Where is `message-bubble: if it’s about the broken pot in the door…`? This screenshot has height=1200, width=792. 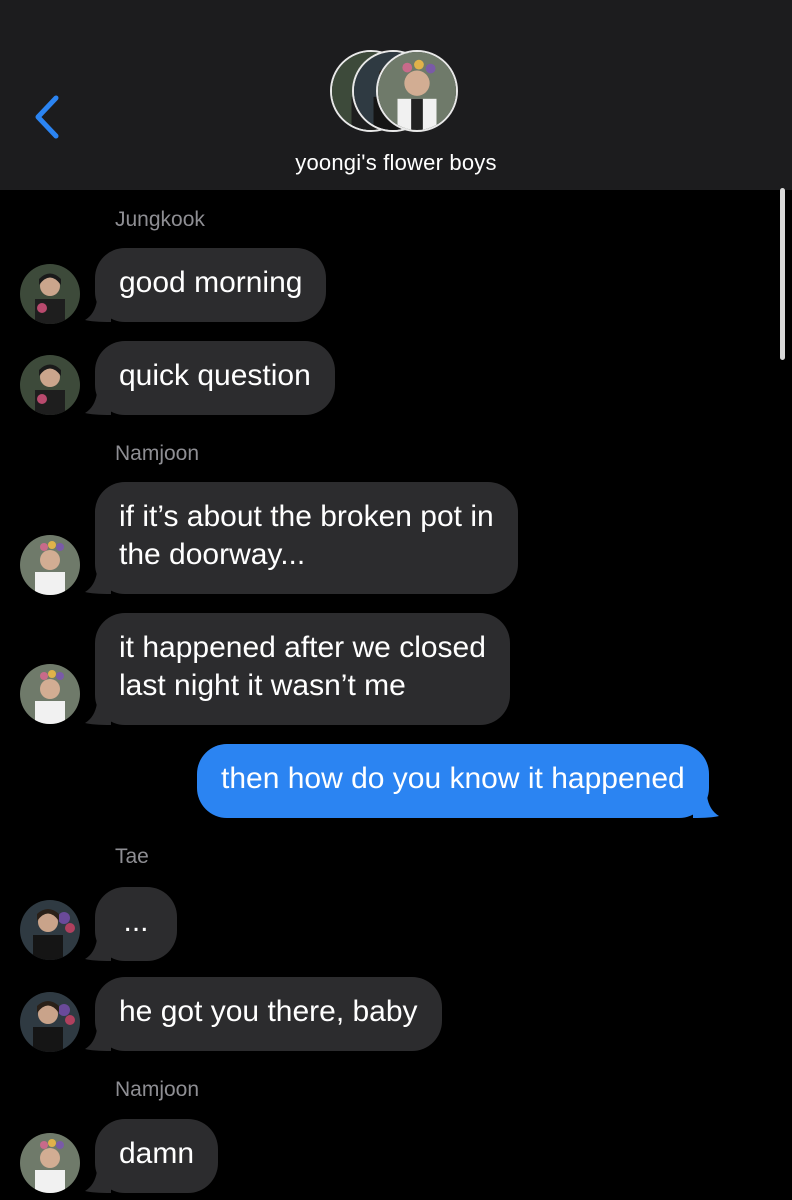
message-bubble: if it’s about the broken pot in the door… is located at coordinates (301, 538).